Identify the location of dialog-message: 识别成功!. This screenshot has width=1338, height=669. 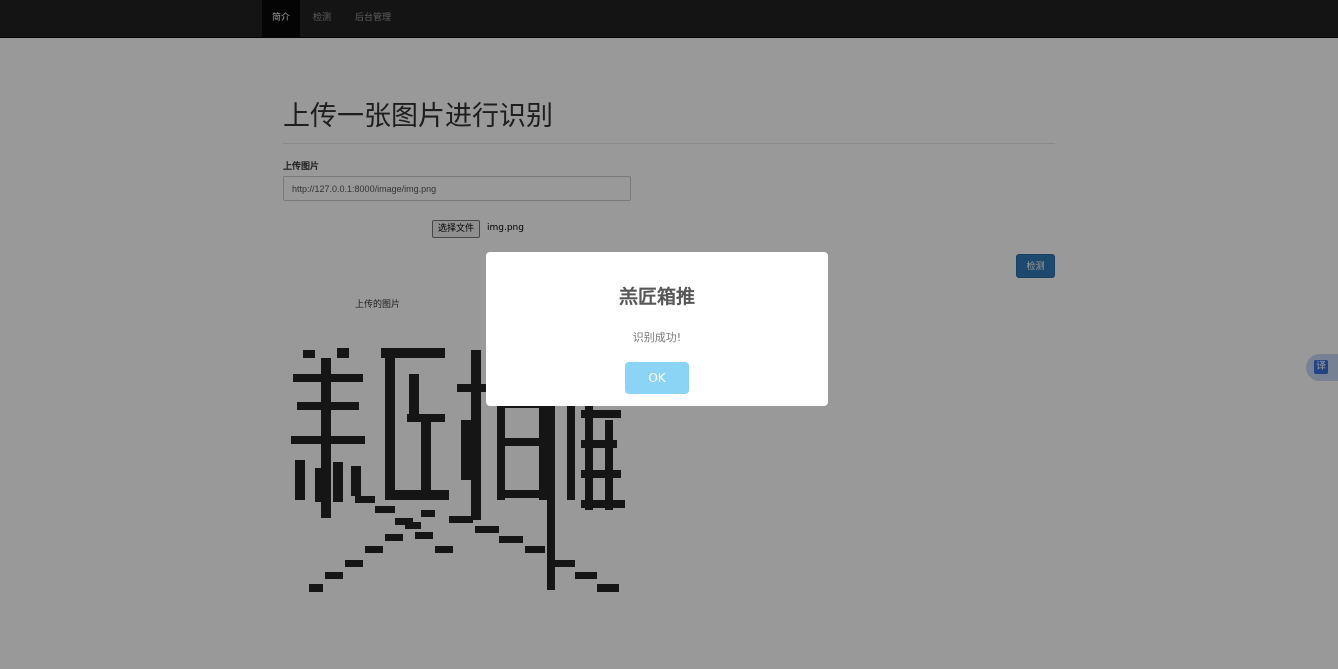
(657, 337).